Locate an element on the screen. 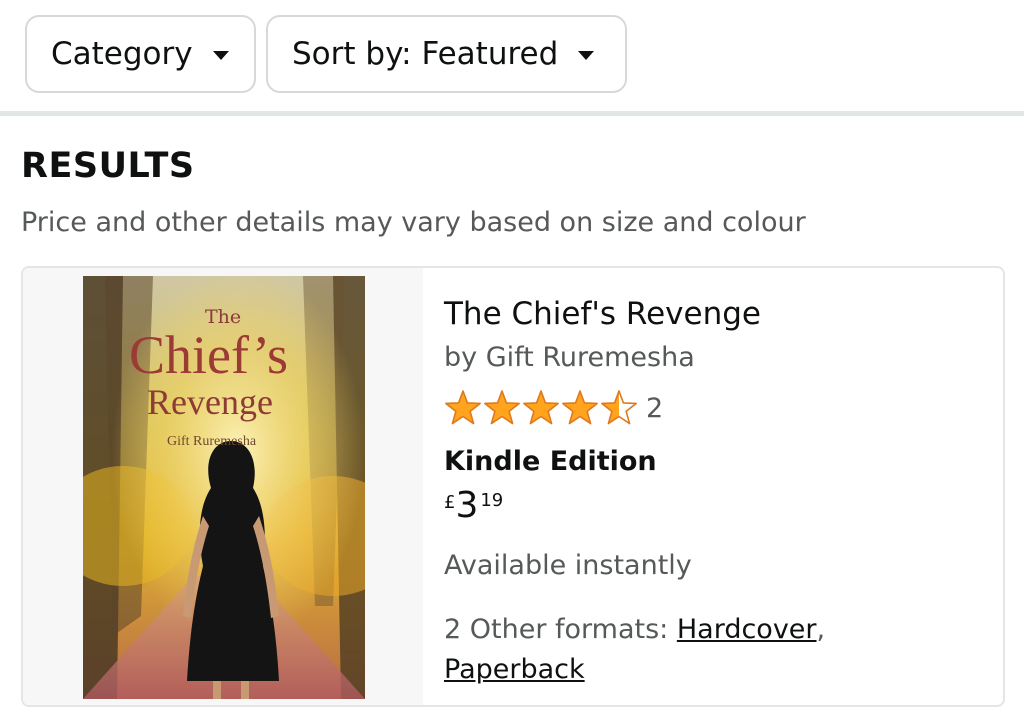 This screenshot has width=1024, height=714. sort-dropdown-label: Sort by: Featured is located at coordinates (425, 54).